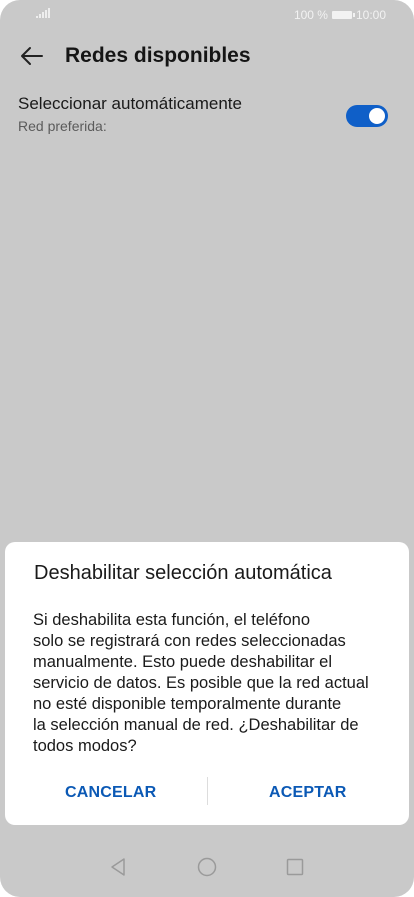 The width and height of the screenshot is (414, 897). What do you see at coordinates (187, 704) in the screenshot?
I see `dialog-line: no esté disponible temporalmente durante` at bounding box center [187, 704].